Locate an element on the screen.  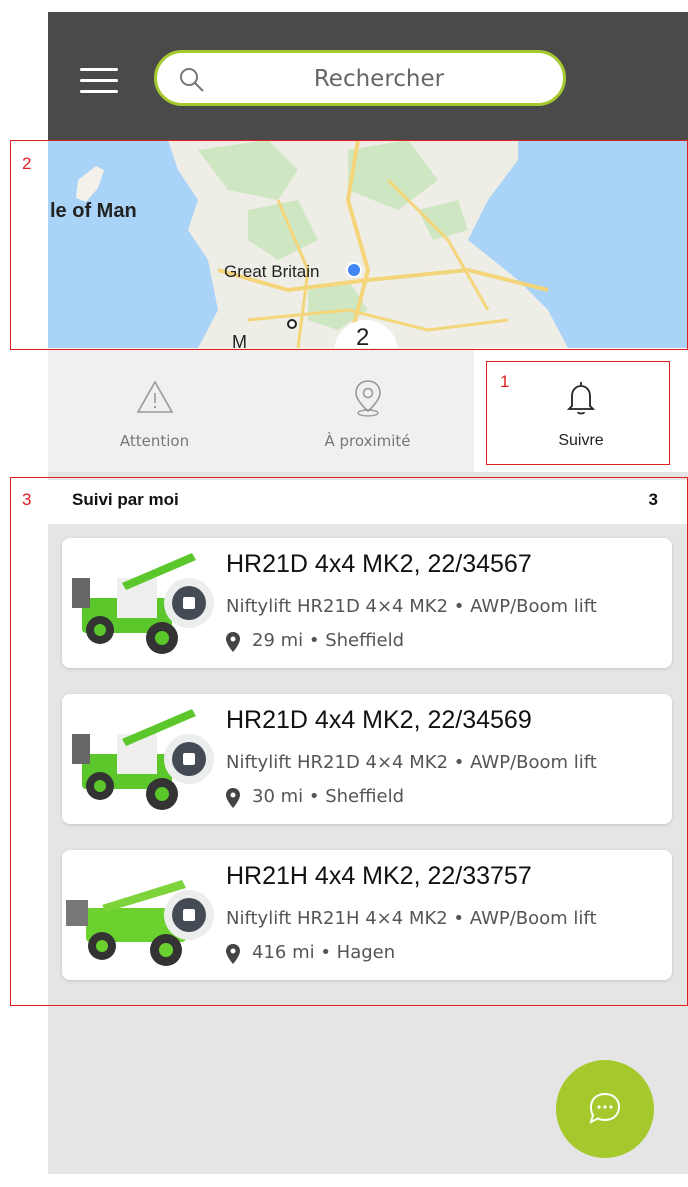
annotation-number-2: 2 is located at coordinates (27, 163).